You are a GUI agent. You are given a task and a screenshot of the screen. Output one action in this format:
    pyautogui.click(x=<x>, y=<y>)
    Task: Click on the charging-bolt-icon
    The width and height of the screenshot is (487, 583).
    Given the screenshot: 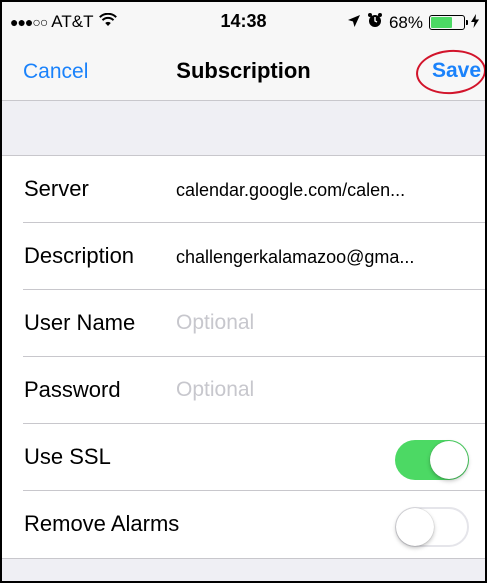 What is the action you would take?
    pyautogui.click(x=475, y=23)
    